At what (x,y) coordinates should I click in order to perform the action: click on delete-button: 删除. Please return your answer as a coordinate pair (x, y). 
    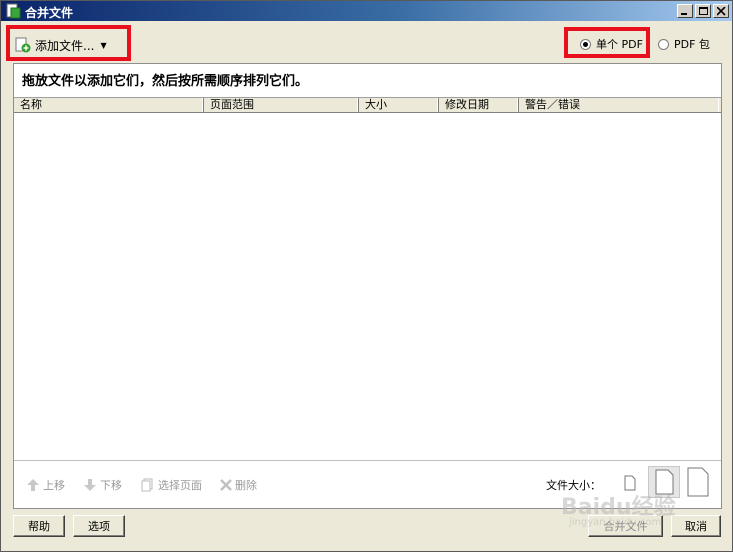
    Looking at the image, I should click on (238, 485).